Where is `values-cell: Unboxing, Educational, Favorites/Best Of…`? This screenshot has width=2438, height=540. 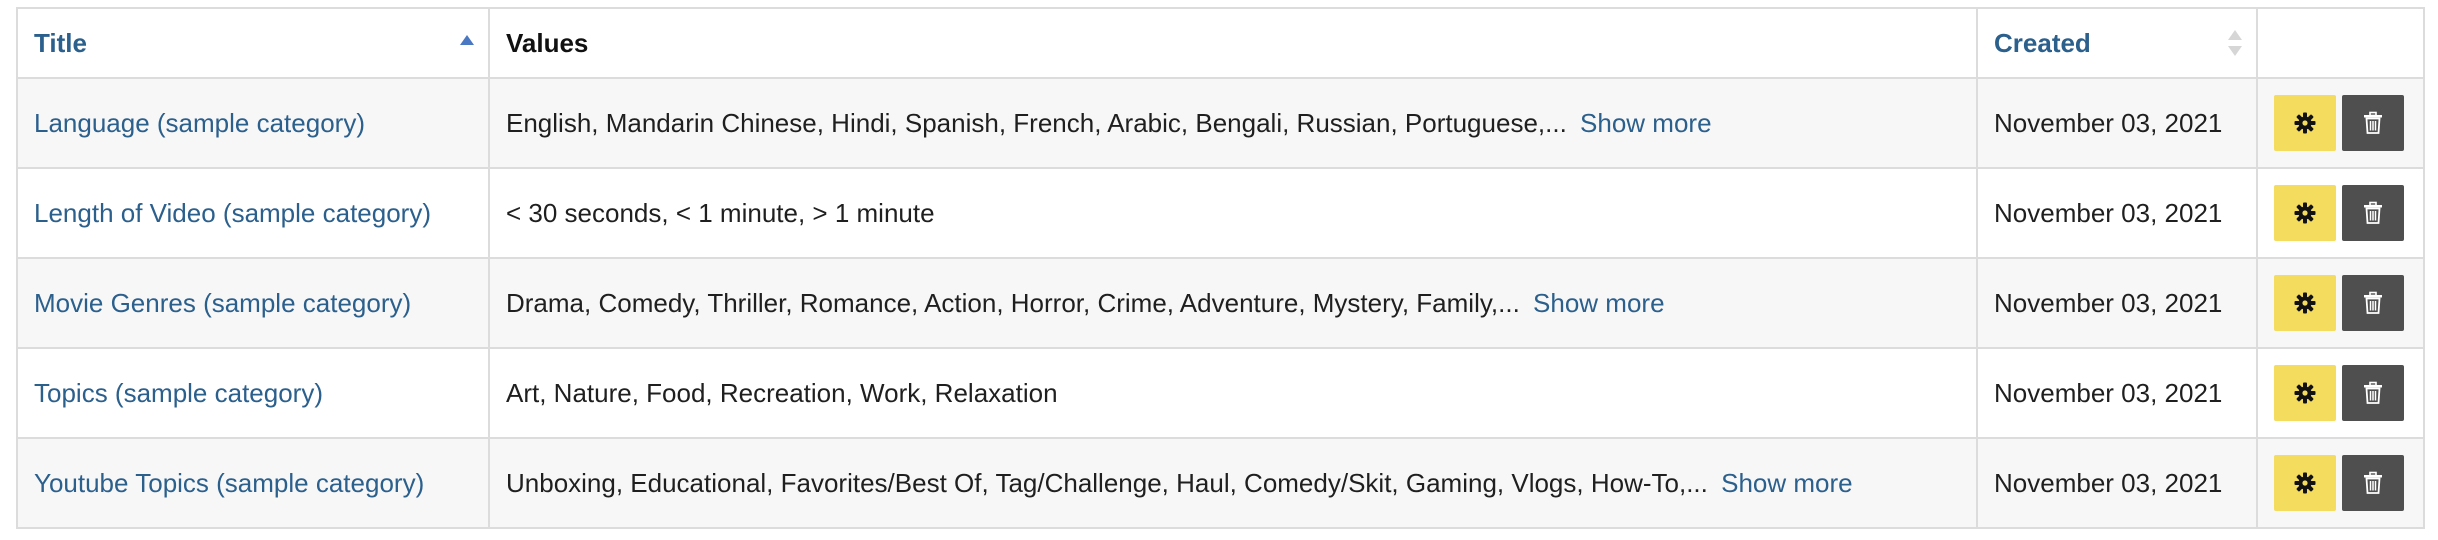 values-cell: Unboxing, Educational, Favorites/Best Of… is located at coordinates (1233, 483).